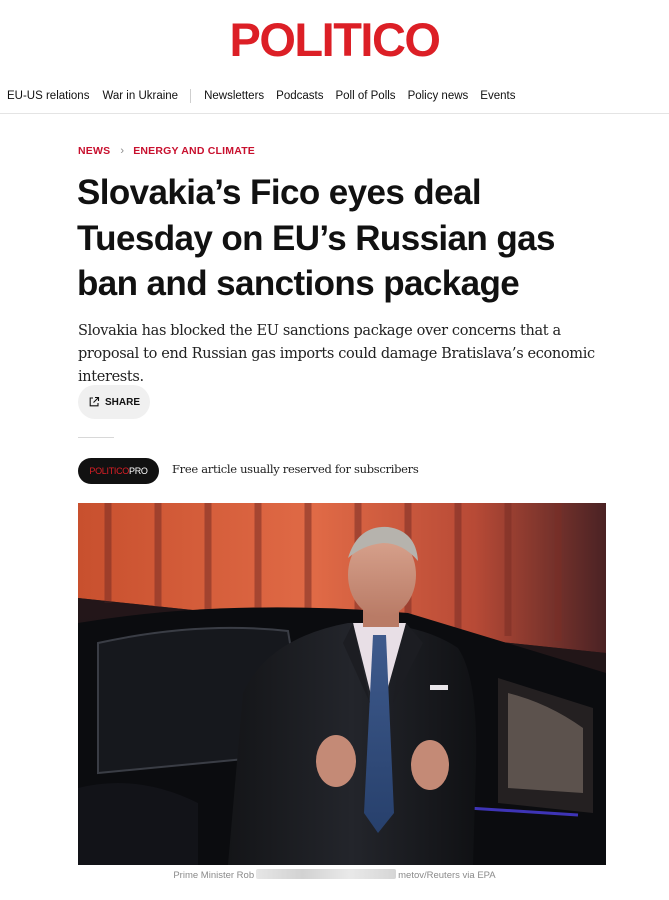 The width and height of the screenshot is (669, 900). What do you see at coordinates (326, 874) in the screenshot?
I see `caption-redacted-area` at bounding box center [326, 874].